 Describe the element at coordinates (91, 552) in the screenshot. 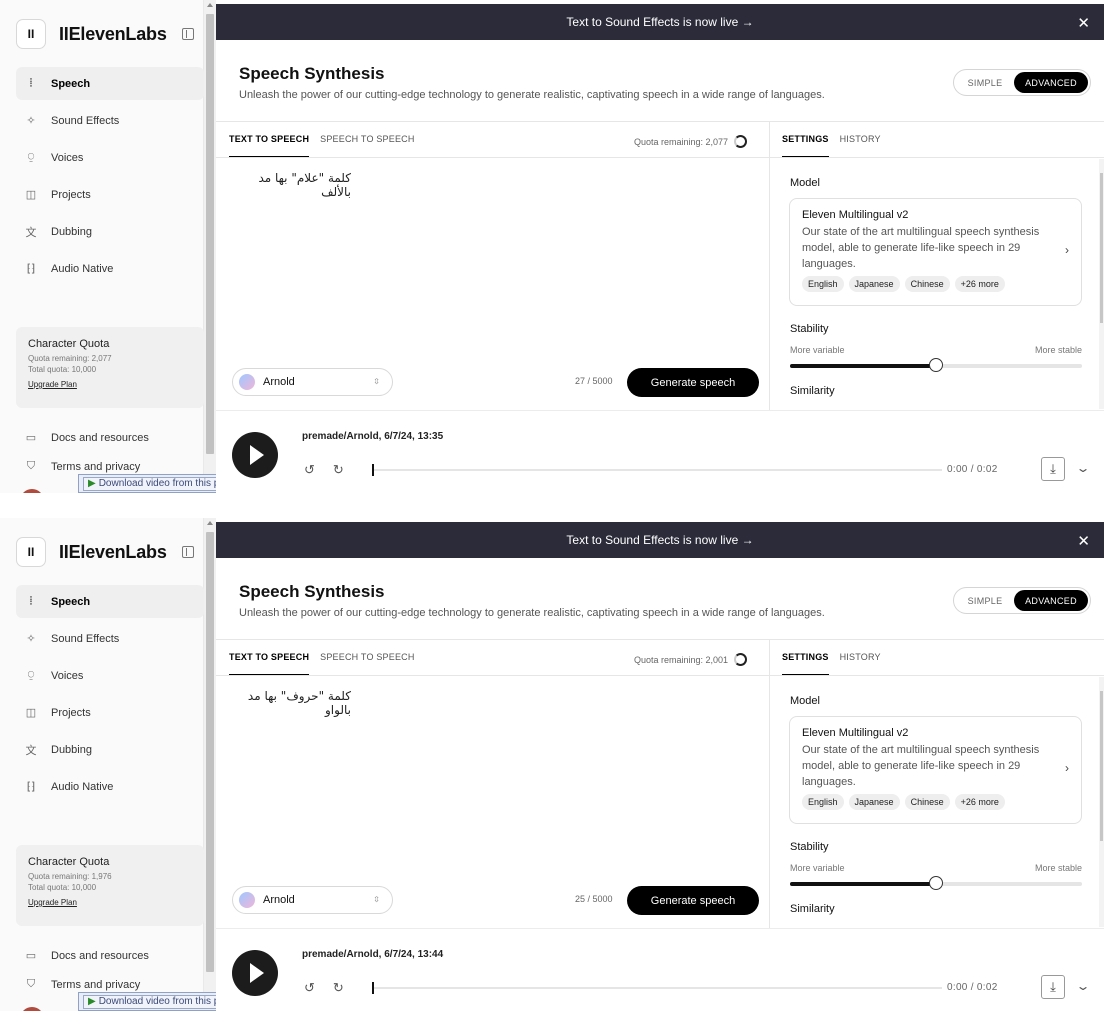

I see `logo-row: II IIElevenLabs` at that location.